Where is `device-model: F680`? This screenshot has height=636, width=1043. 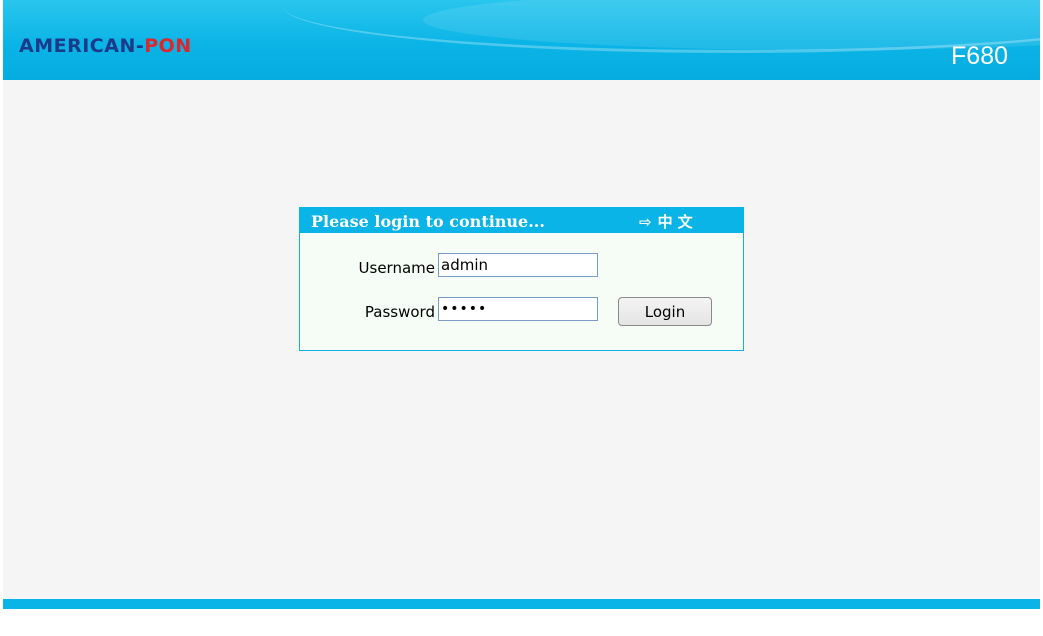
device-model: F680 is located at coordinates (979, 56).